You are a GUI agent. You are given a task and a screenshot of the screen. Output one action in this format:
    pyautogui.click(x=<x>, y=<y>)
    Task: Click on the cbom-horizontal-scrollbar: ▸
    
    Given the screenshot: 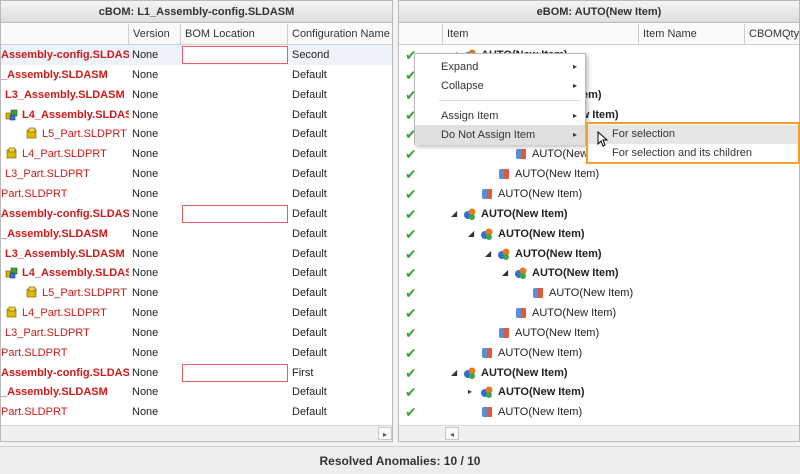 What is the action you would take?
    pyautogui.click(x=196, y=433)
    